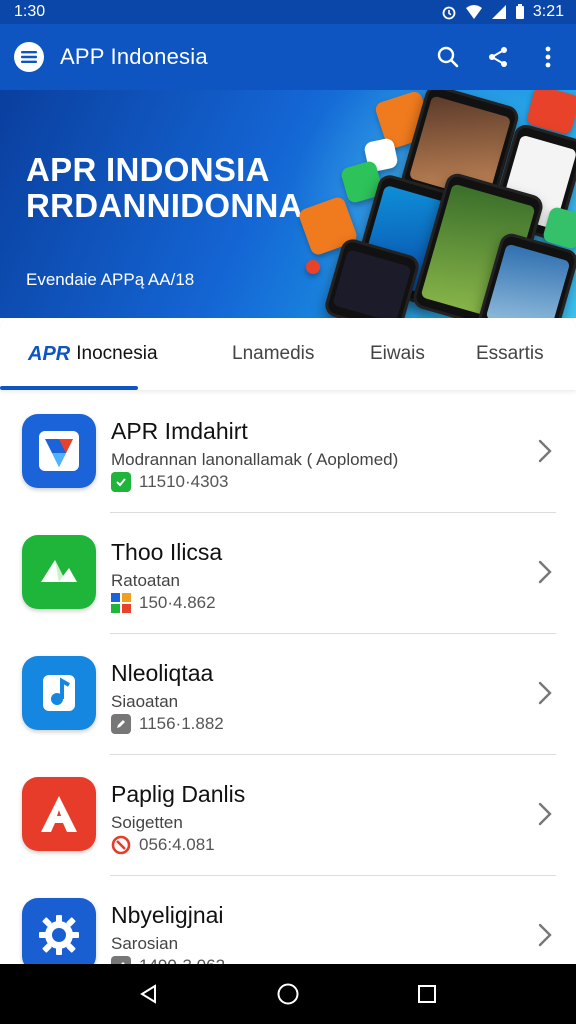 The width and height of the screenshot is (576, 1024). I want to click on share-icon, so click(498, 57).